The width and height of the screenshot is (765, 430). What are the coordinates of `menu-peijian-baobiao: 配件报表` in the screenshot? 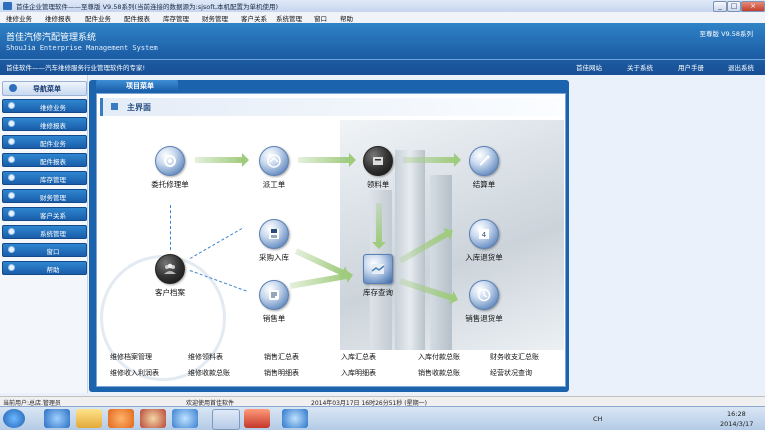 It's located at (137, 18).